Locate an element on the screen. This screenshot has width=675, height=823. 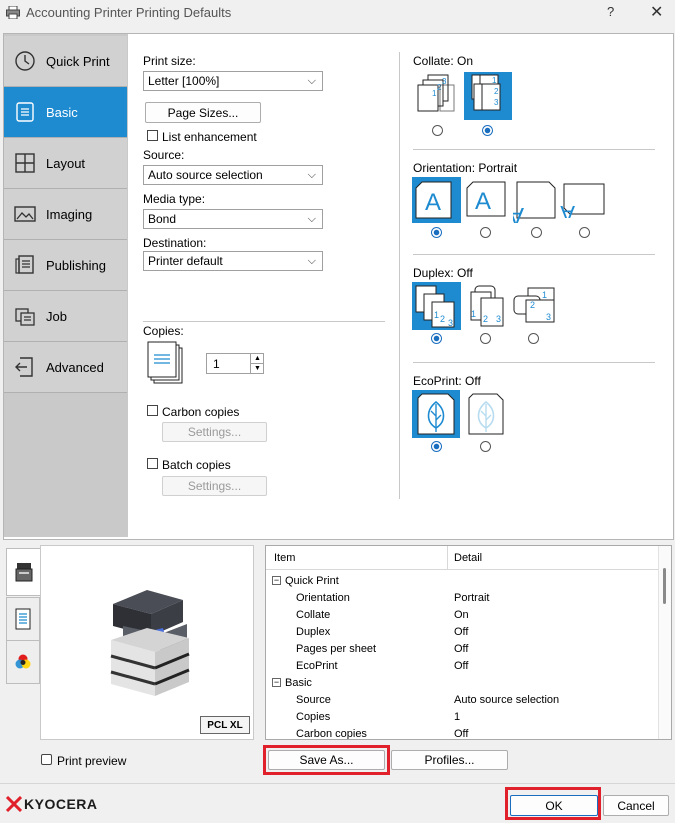
column-header-detail: Detail is located at coordinates (553, 558).